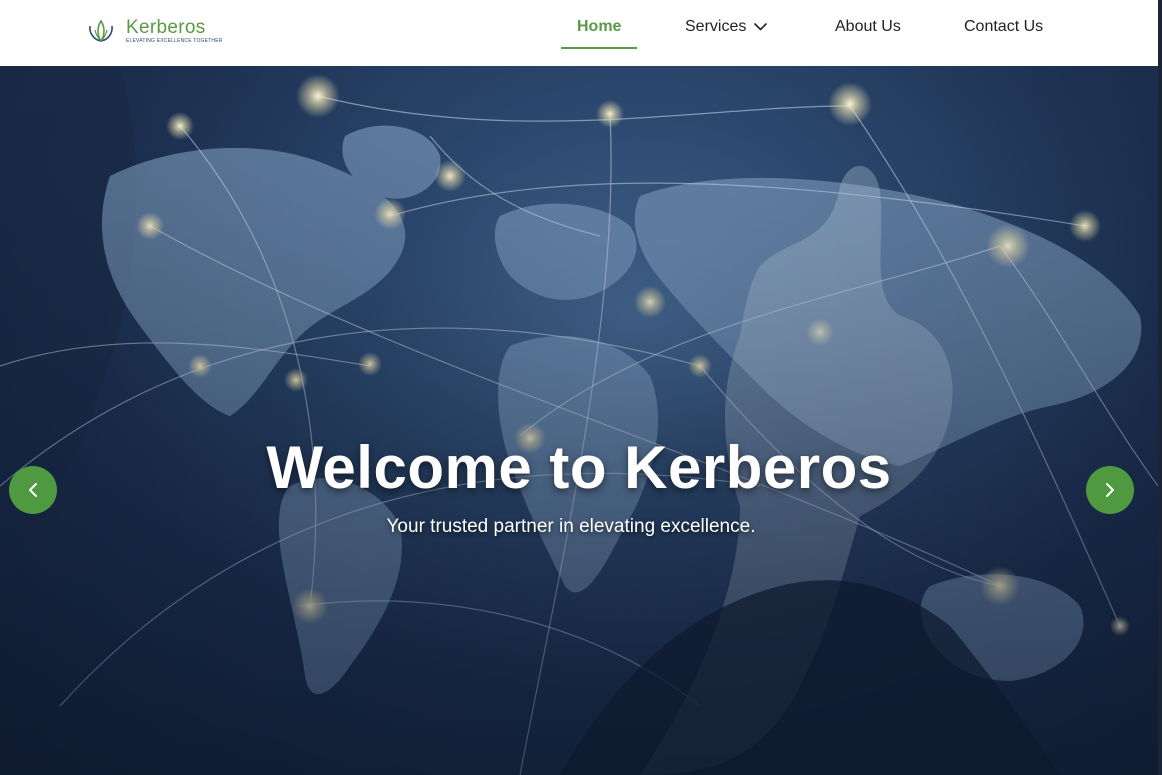  I want to click on nav-active-indicator, so click(599, 48).